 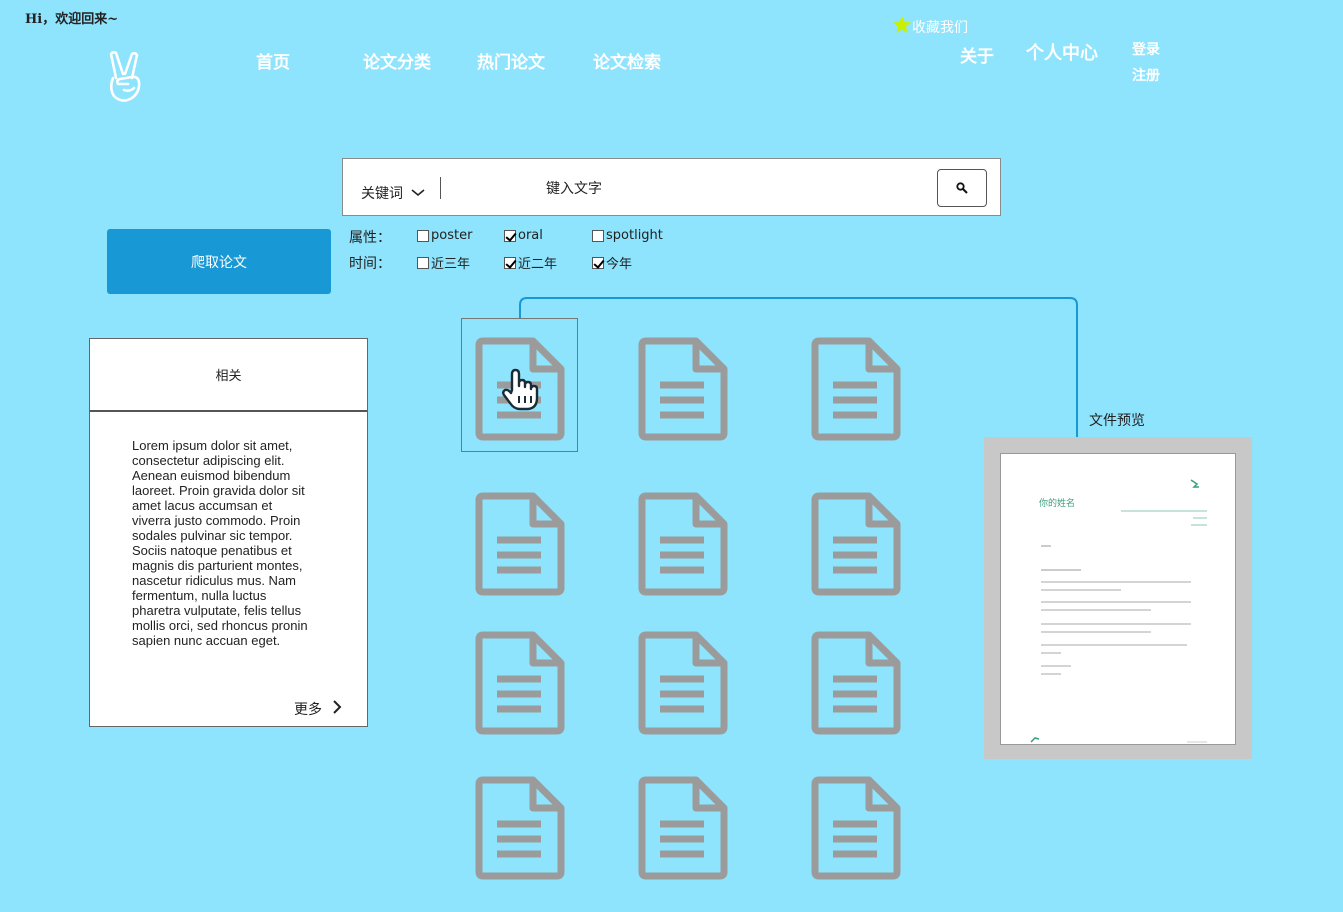 I want to click on more-link: 更多, so click(x=318, y=709).